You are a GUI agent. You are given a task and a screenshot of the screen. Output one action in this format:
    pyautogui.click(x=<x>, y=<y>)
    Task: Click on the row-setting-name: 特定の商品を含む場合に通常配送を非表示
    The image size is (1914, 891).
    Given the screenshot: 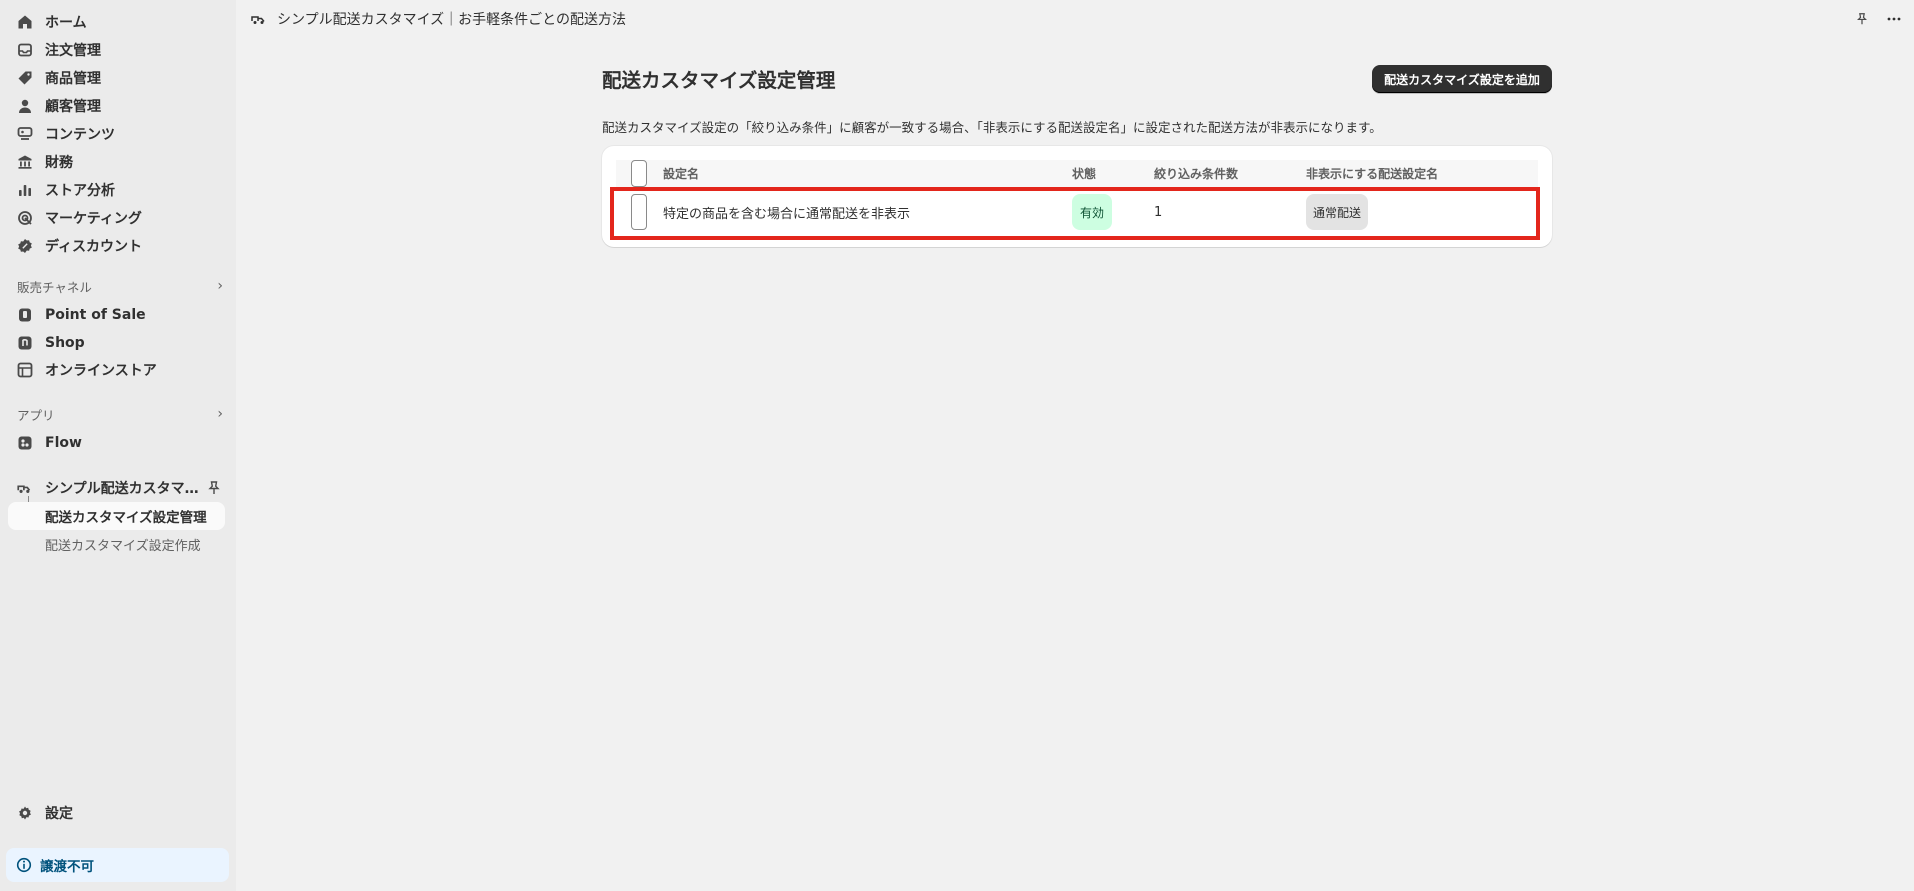 What is the action you would take?
    pyautogui.click(x=786, y=212)
    